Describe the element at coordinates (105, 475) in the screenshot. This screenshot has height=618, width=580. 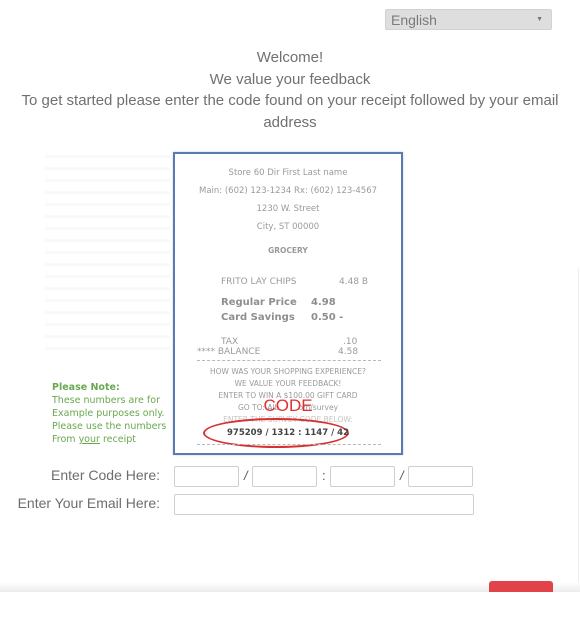
I see `code-label: Enter Code Here:` at that location.